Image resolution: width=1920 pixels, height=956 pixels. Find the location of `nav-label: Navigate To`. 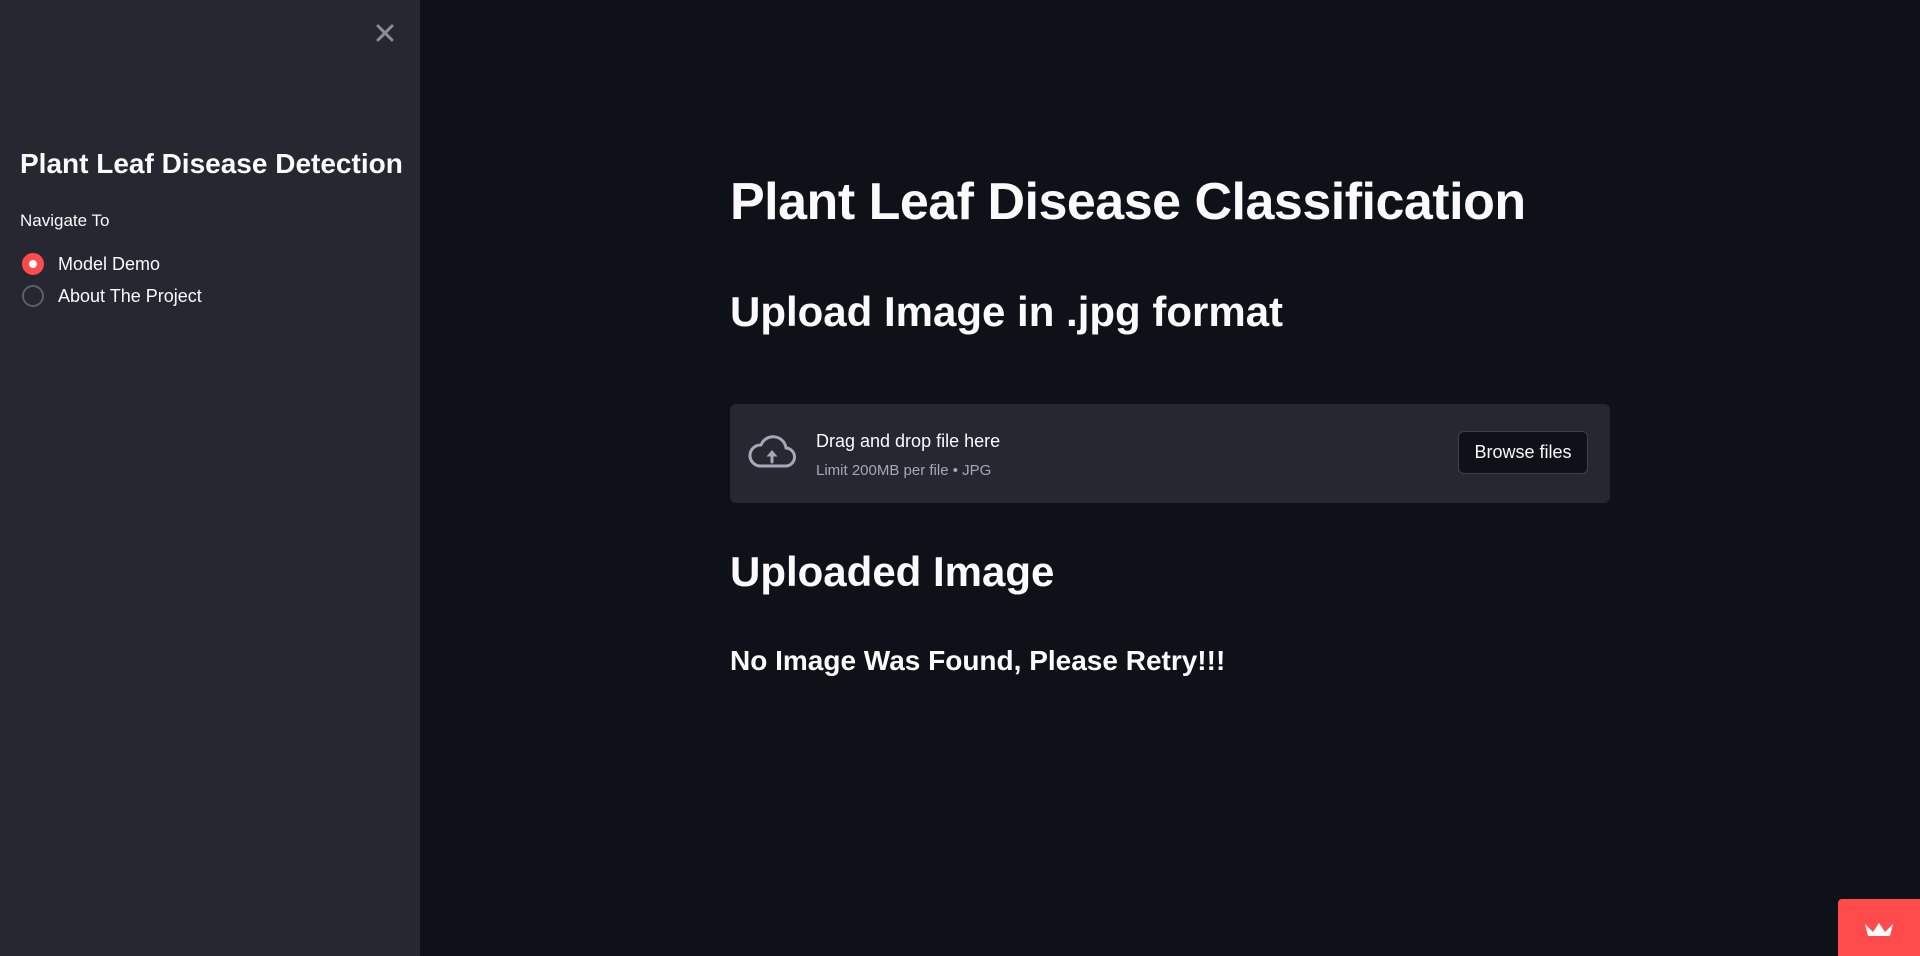

nav-label: Navigate To is located at coordinates (65, 220).